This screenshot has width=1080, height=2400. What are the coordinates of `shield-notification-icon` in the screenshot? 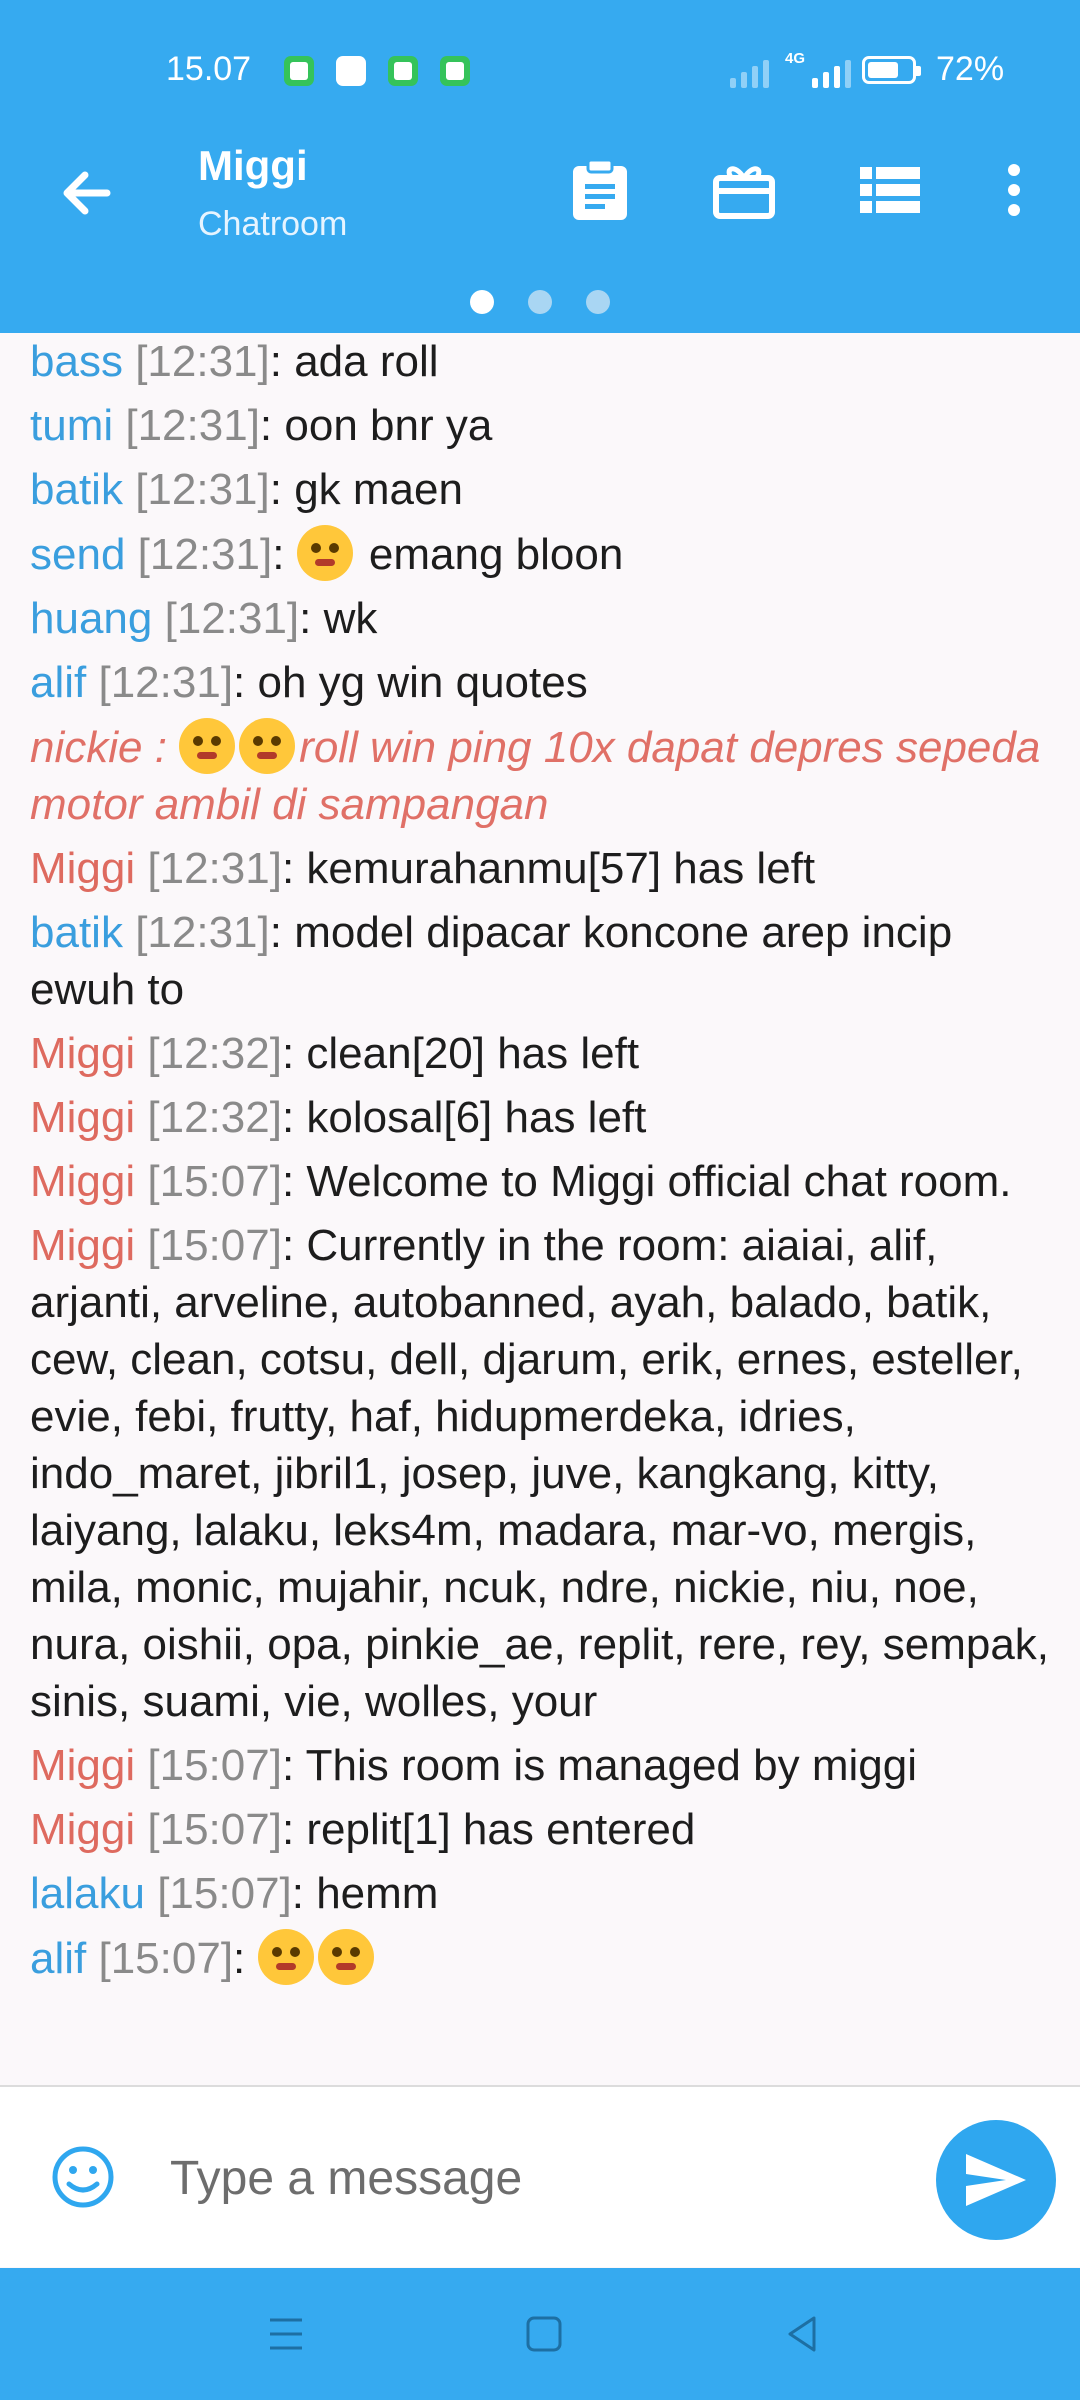 It's located at (455, 71).